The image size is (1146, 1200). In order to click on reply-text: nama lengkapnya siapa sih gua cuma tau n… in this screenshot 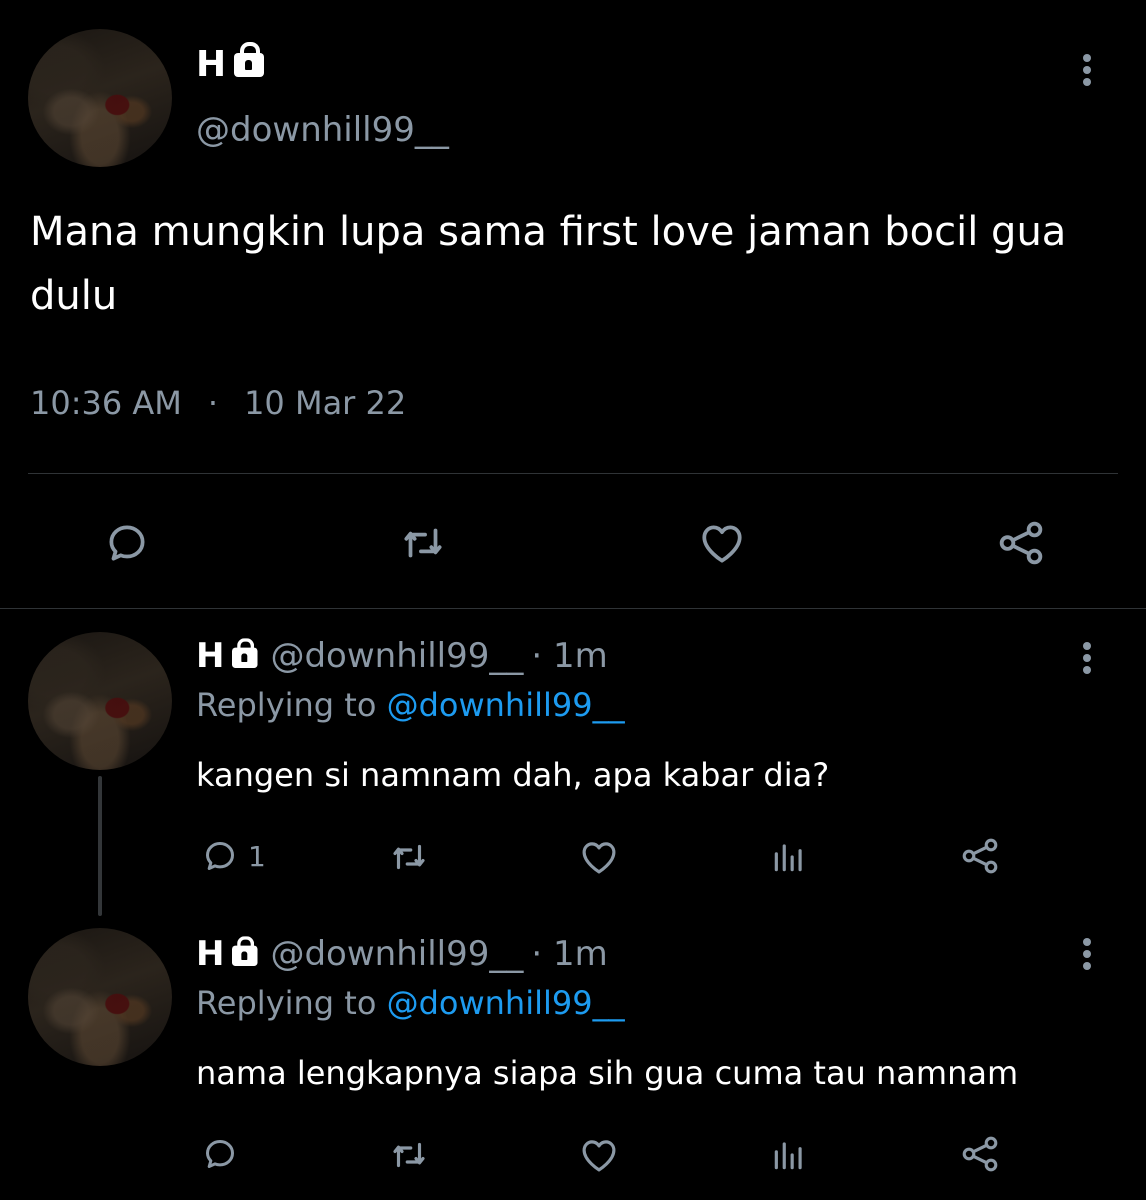, I will do `click(607, 1073)`.